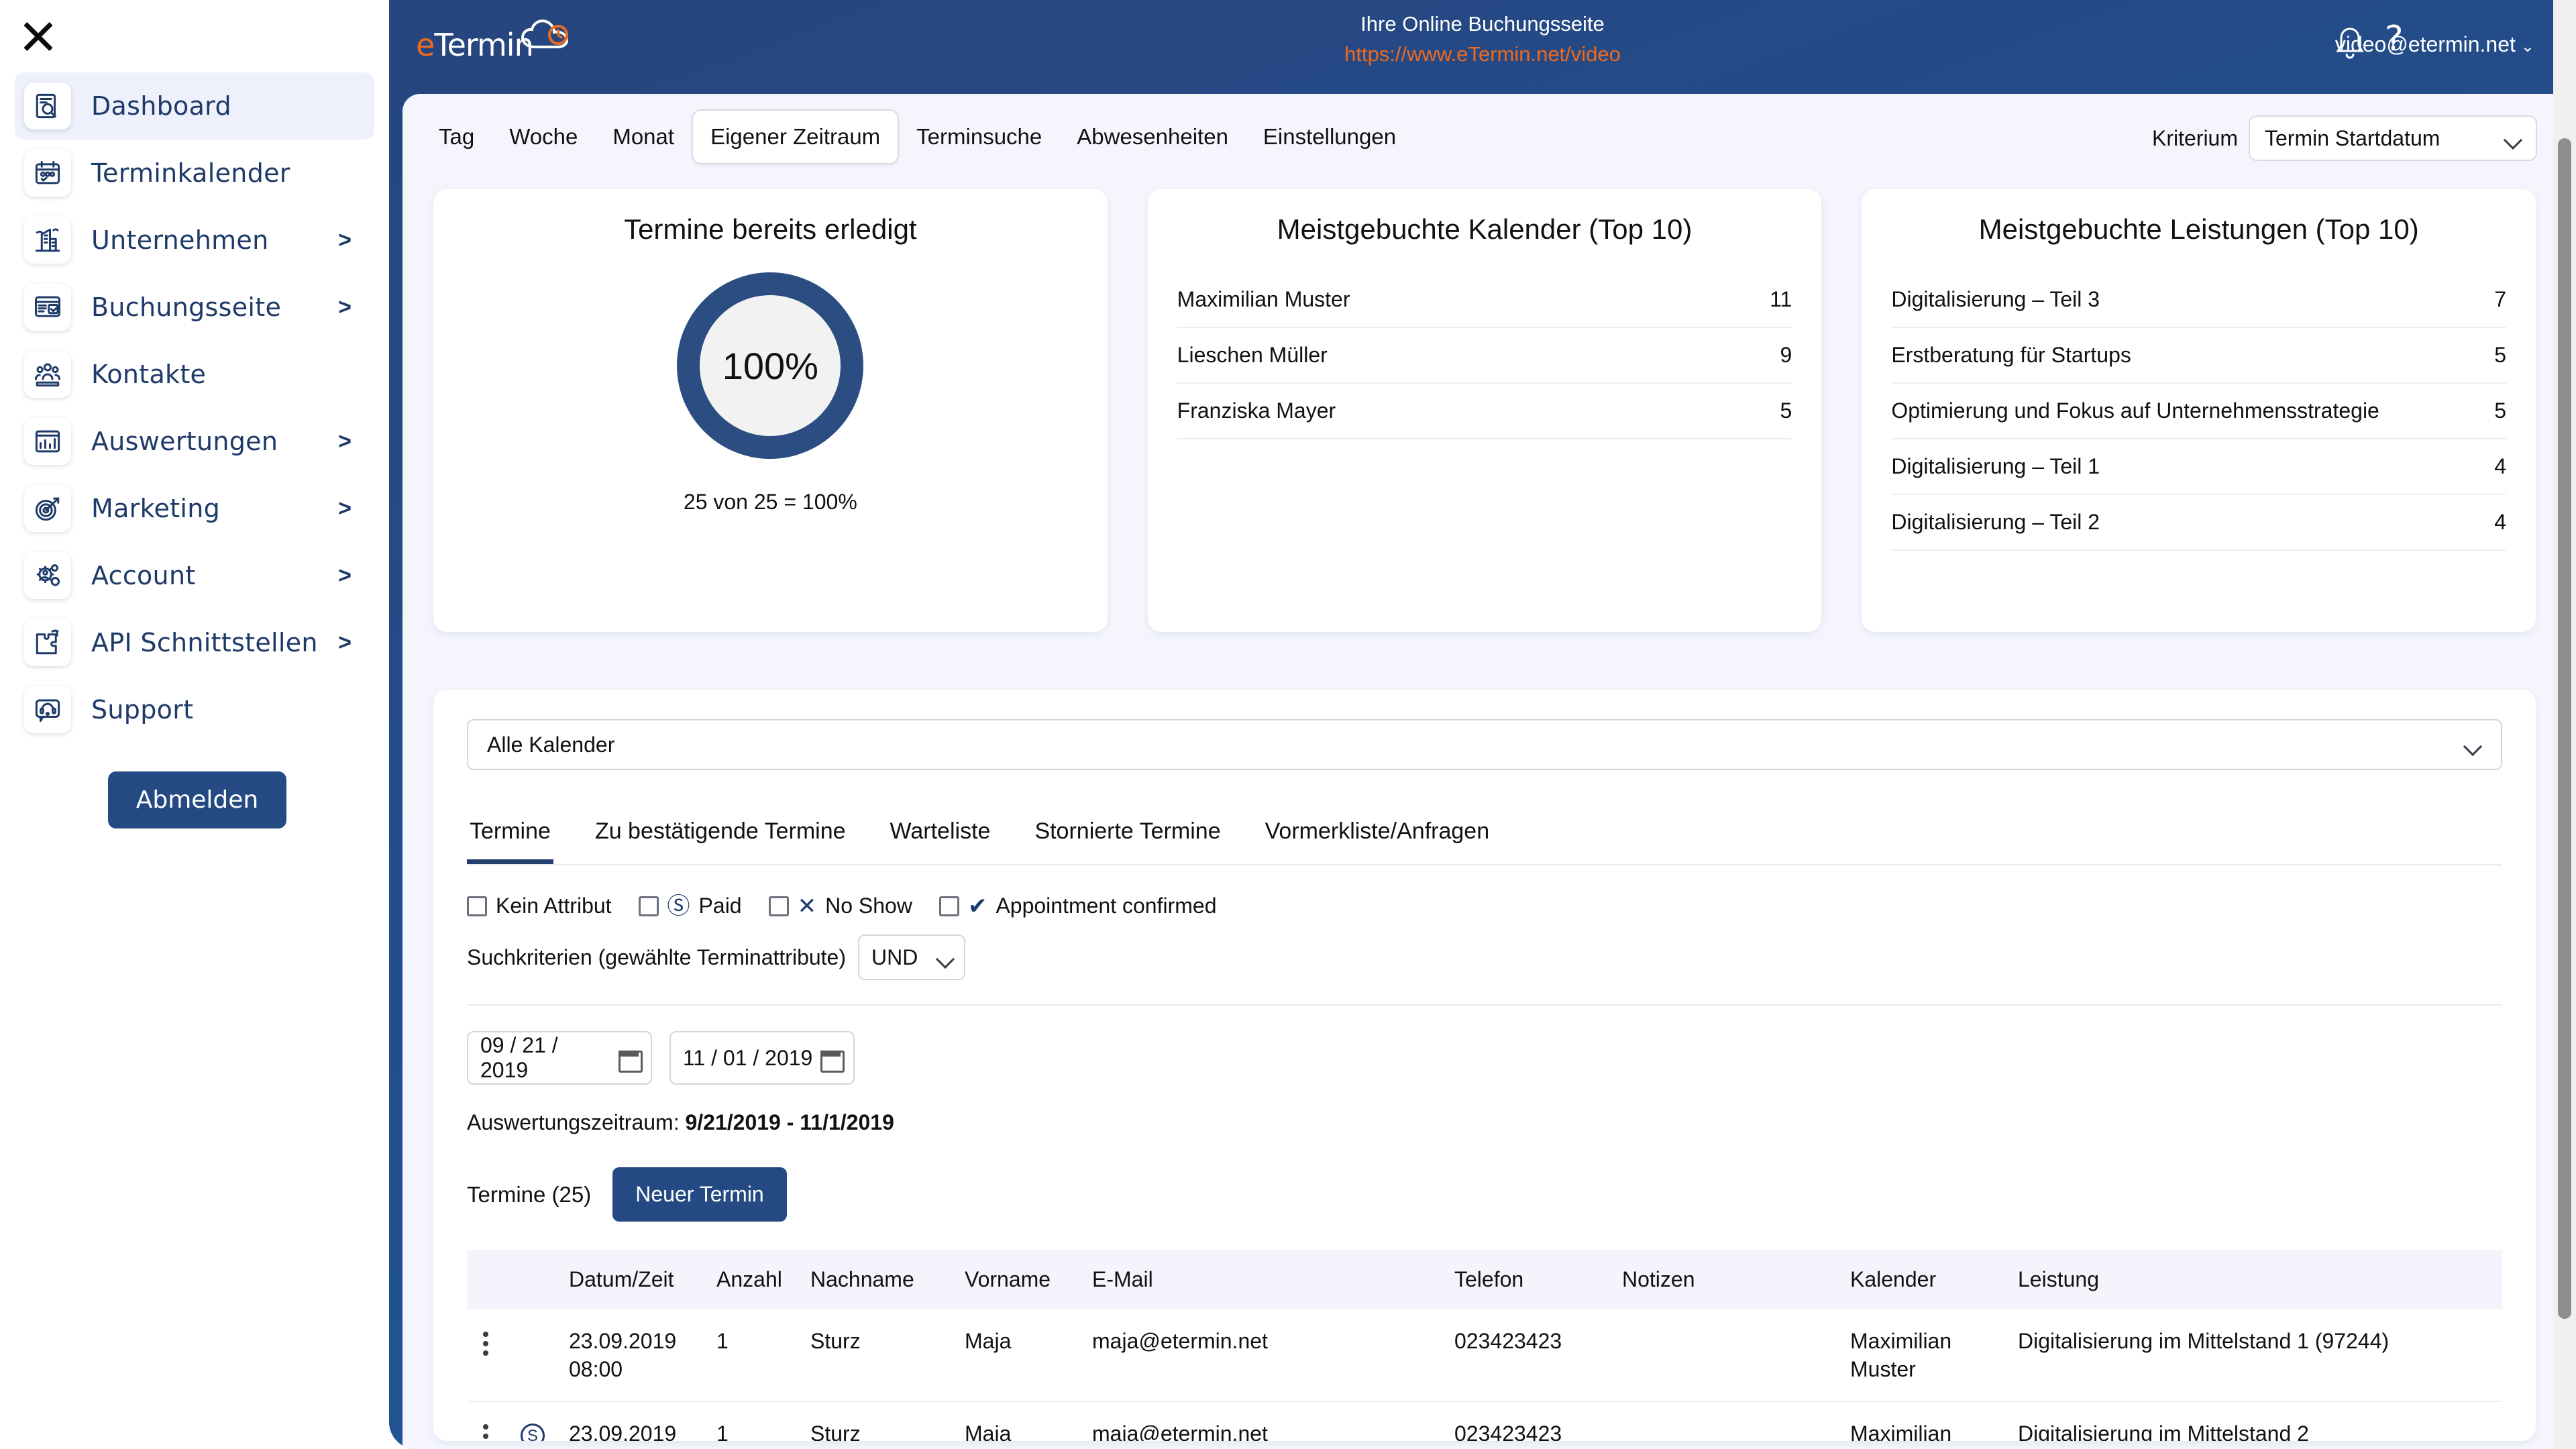 Image resolution: width=2576 pixels, height=1449 pixels. I want to click on table-column-header, so click(538, 1279).